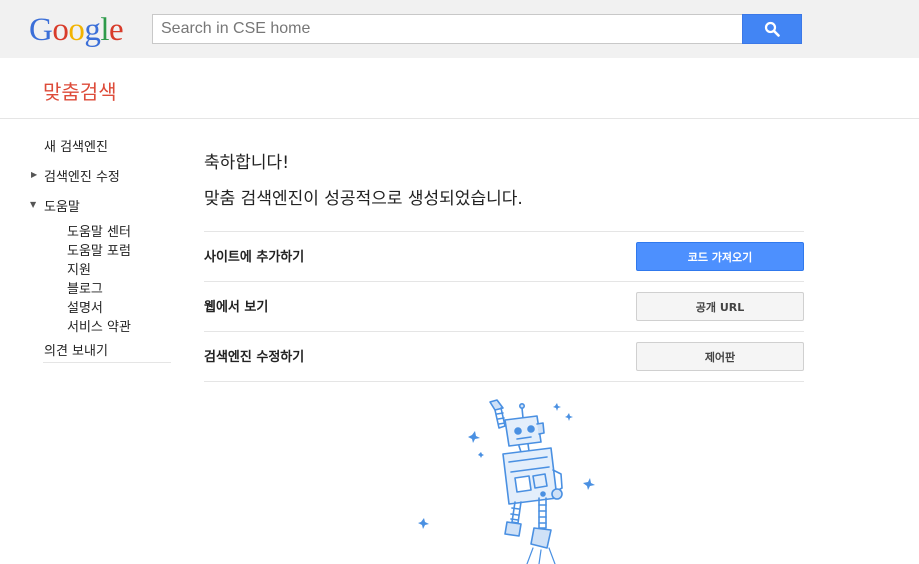 Image resolution: width=919 pixels, height=564 pixels. I want to click on sidebar-divider, so click(107, 362).